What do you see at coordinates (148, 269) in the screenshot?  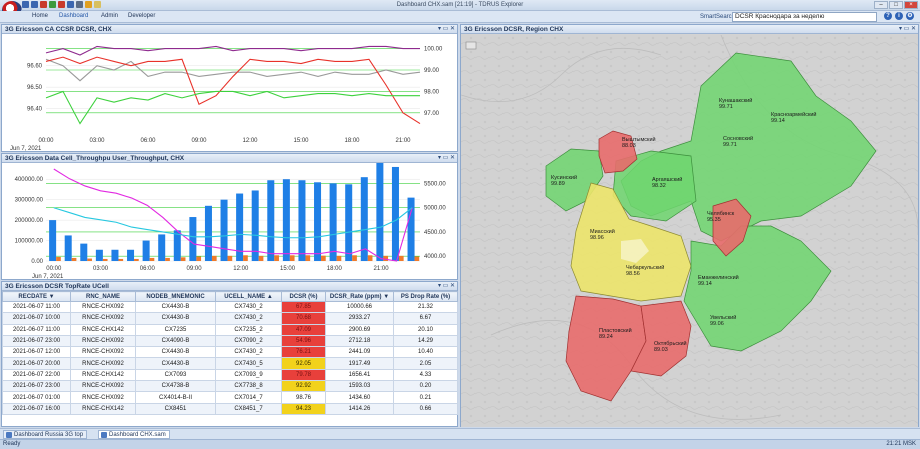 I see `x-tick-label: 06:00` at bounding box center [148, 269].